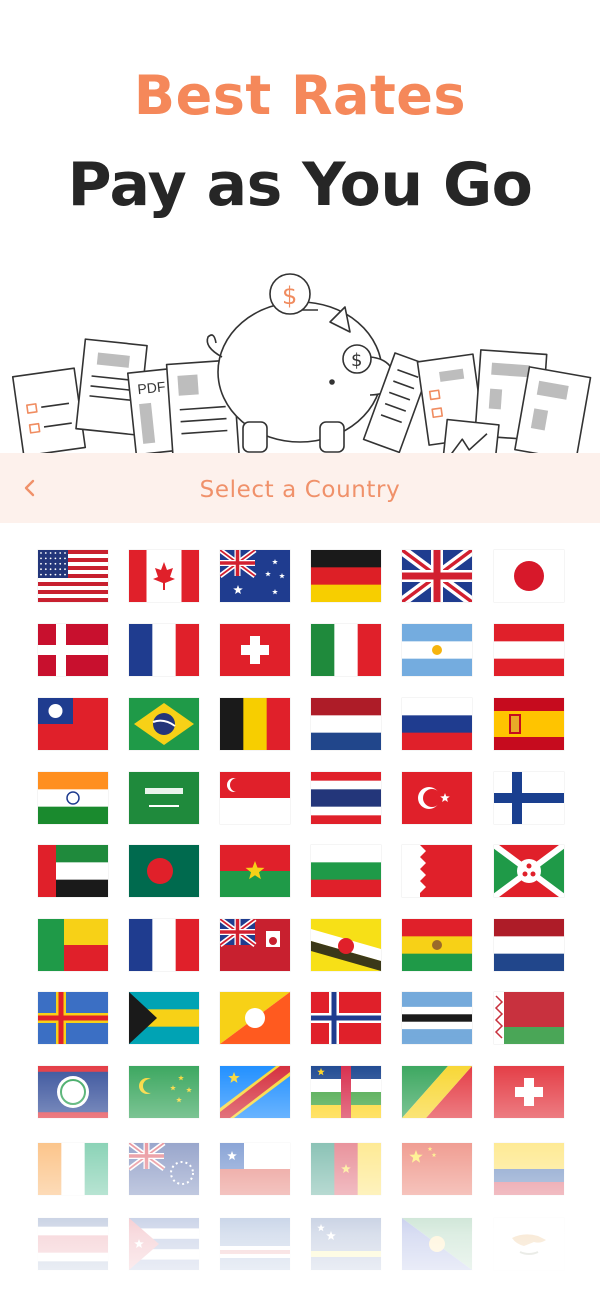  Describe the element at coordinates (164, 871) in the screenshot. I see `flag-bd` at that location.